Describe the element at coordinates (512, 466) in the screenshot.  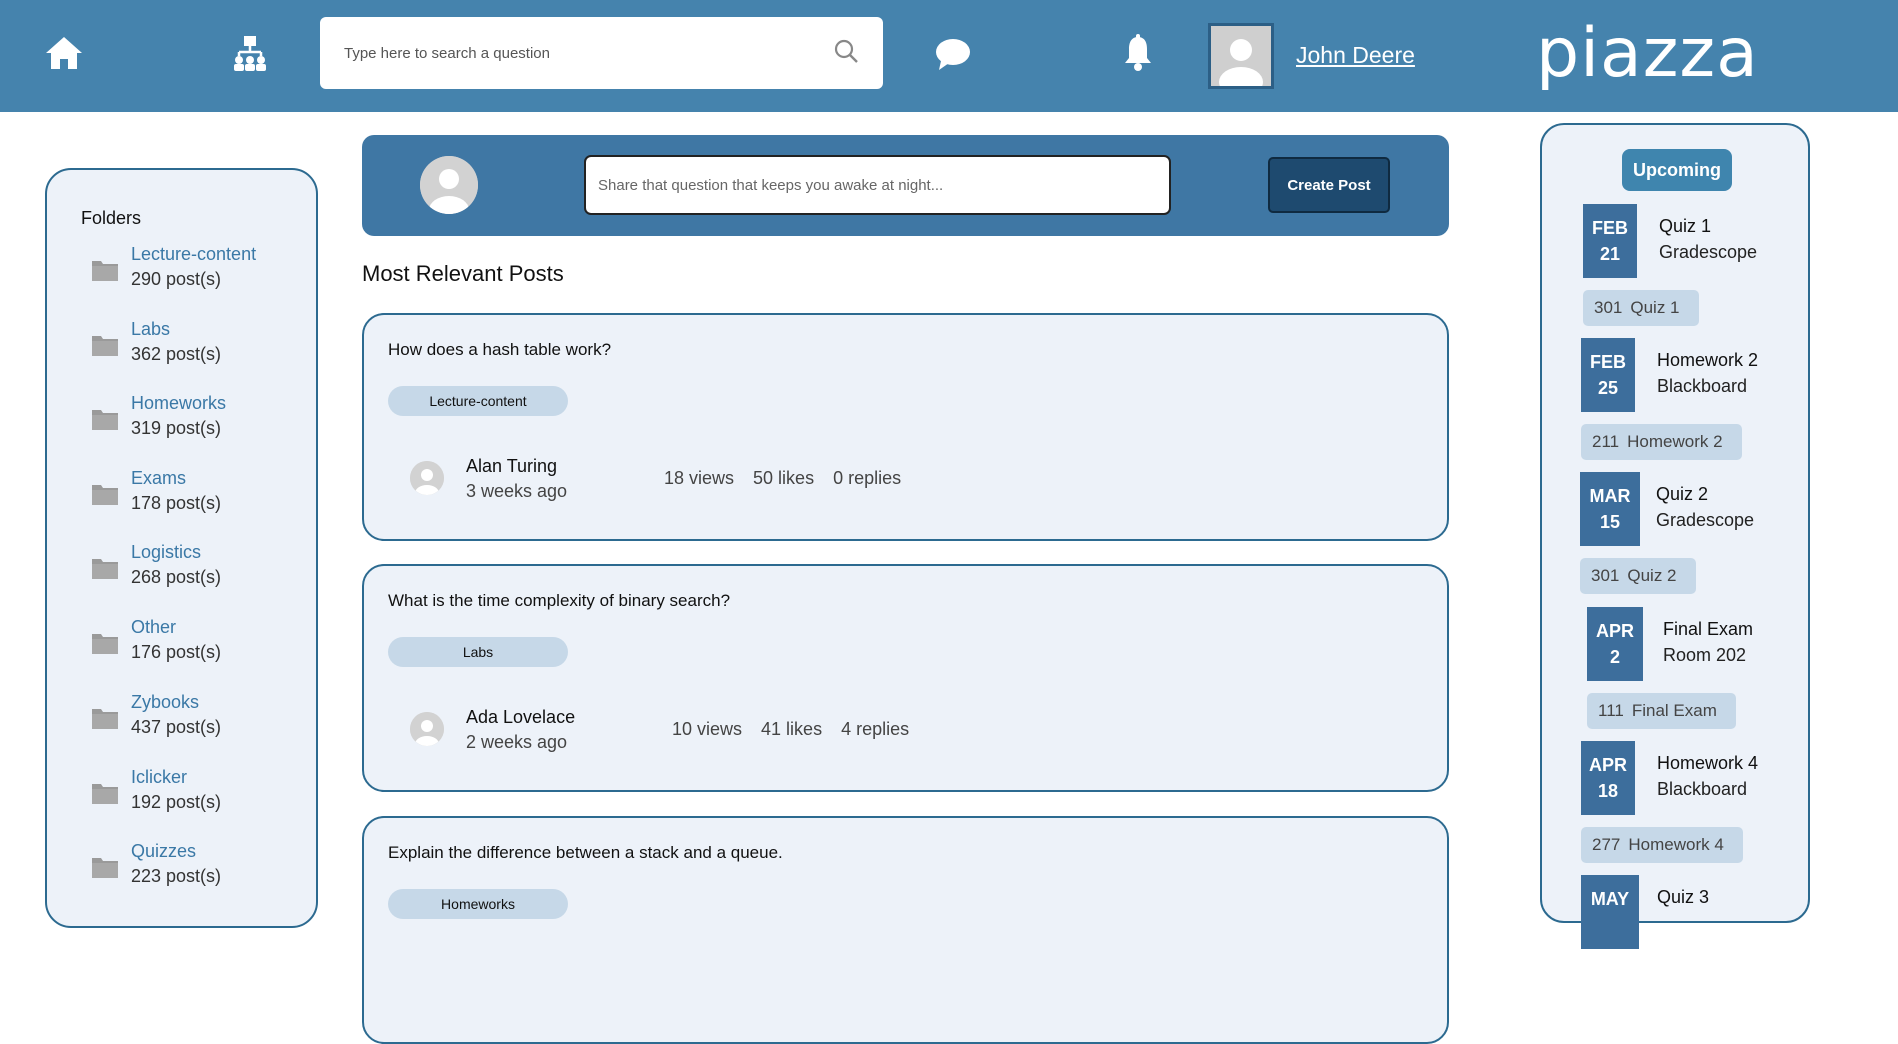
I see `post-author: Alan Turing` at that location.